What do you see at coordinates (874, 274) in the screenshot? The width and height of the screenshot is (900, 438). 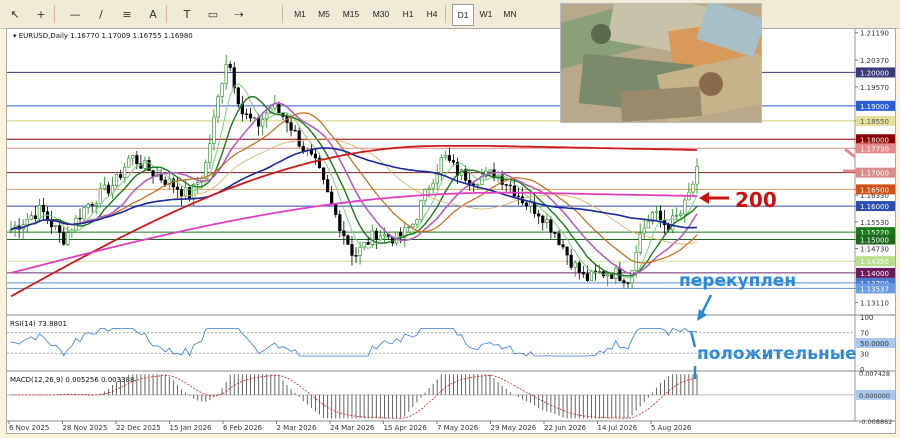 I see `level-tag-label: 1.14000` at bounding box center [874, 274].